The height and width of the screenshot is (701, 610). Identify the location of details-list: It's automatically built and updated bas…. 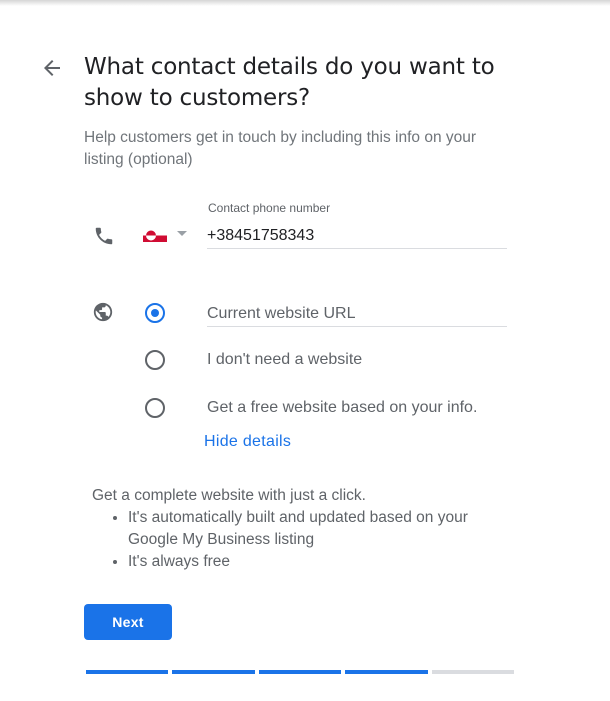
(302, 540).